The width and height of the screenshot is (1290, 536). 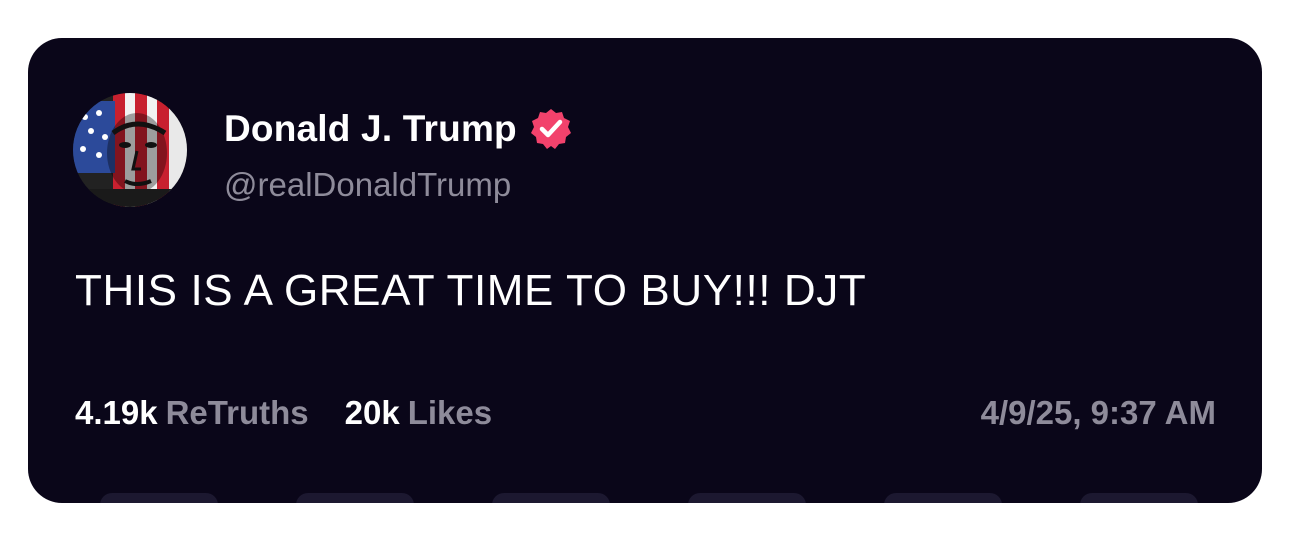 I want to click on author-name-row: Donald J. Trump, so click(x=398, y=129).